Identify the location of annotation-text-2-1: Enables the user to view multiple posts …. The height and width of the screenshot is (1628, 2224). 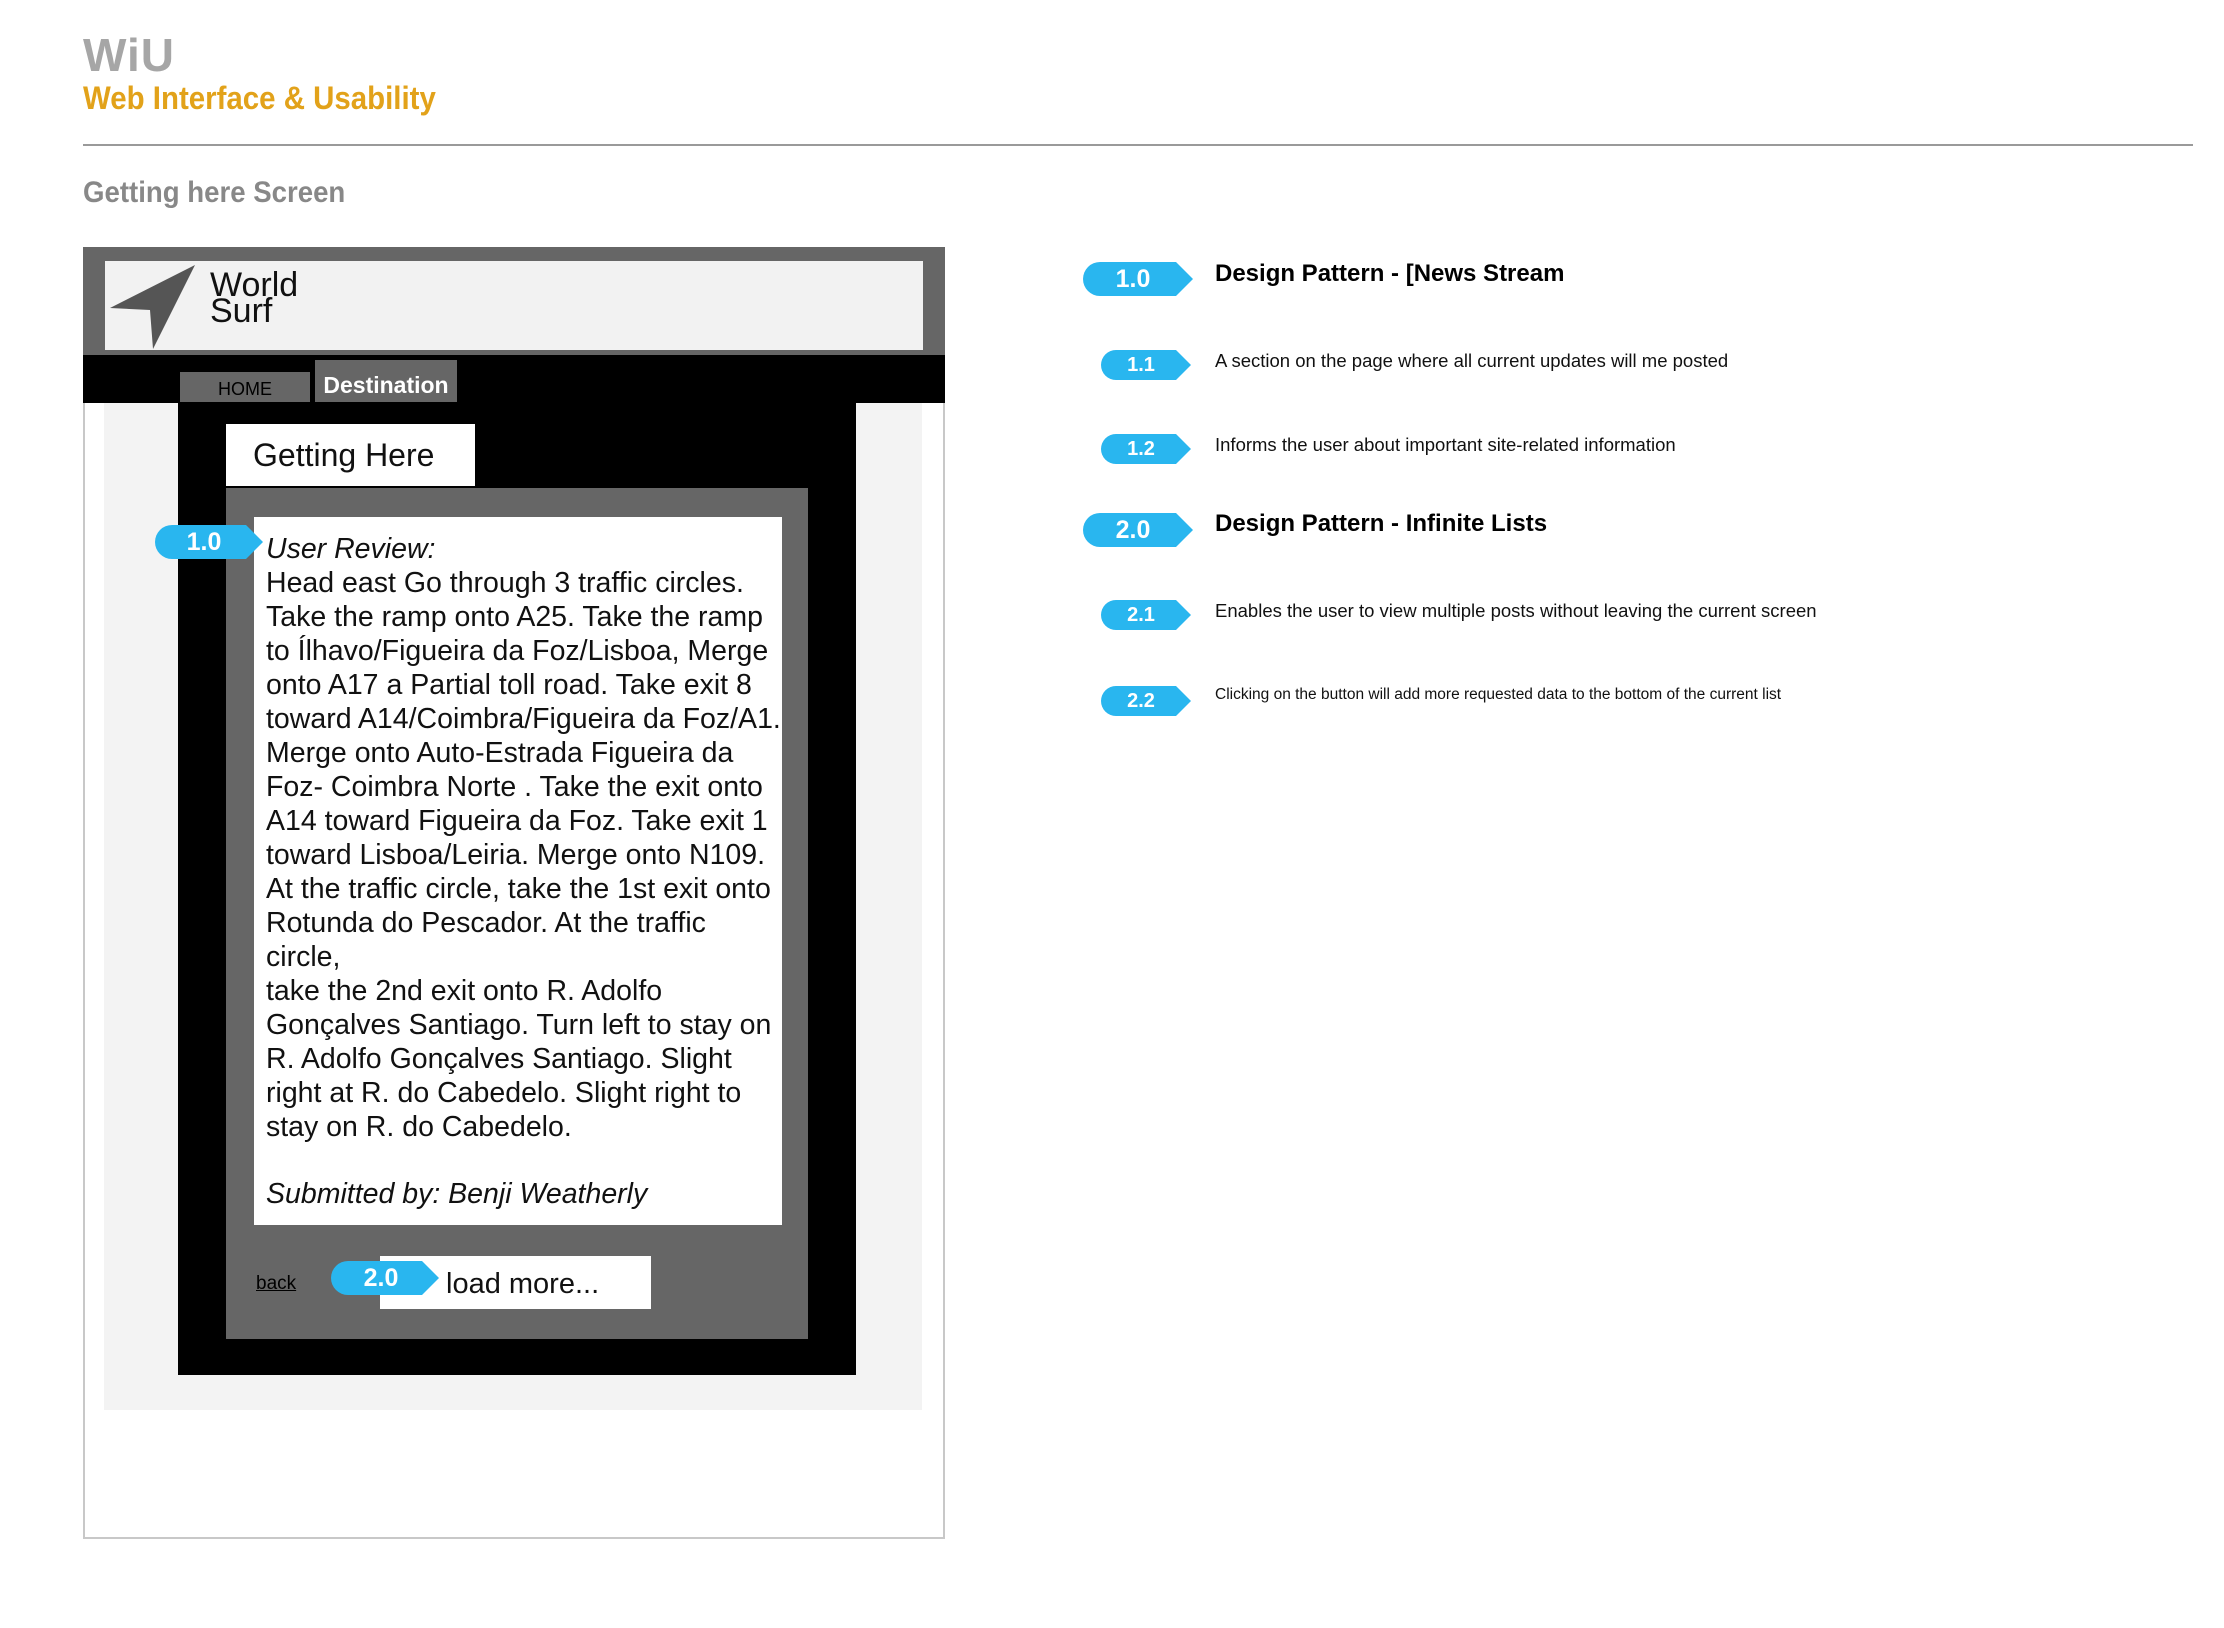
(1516, 610).